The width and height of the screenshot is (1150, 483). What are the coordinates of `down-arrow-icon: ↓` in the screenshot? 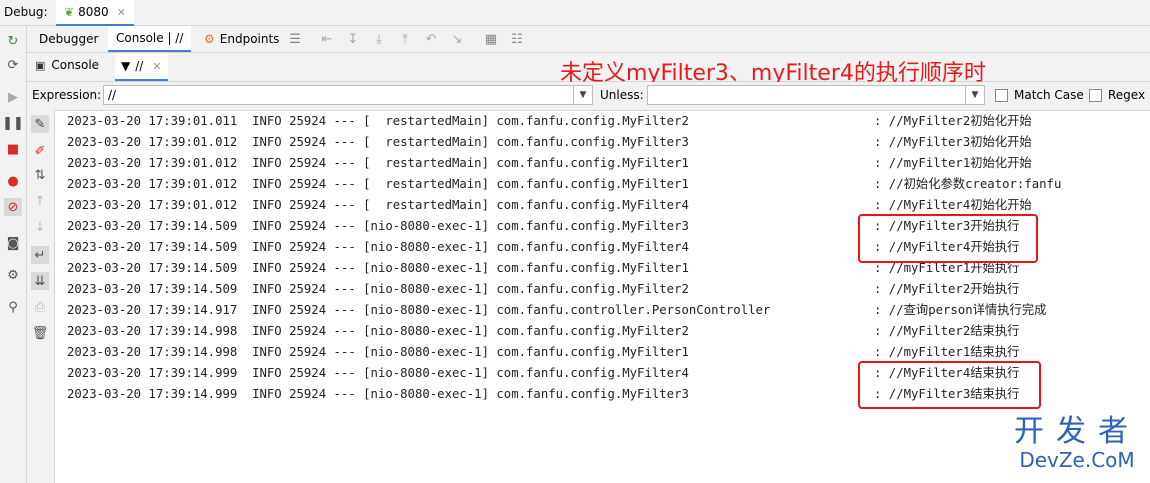 It's located at (40, 227).